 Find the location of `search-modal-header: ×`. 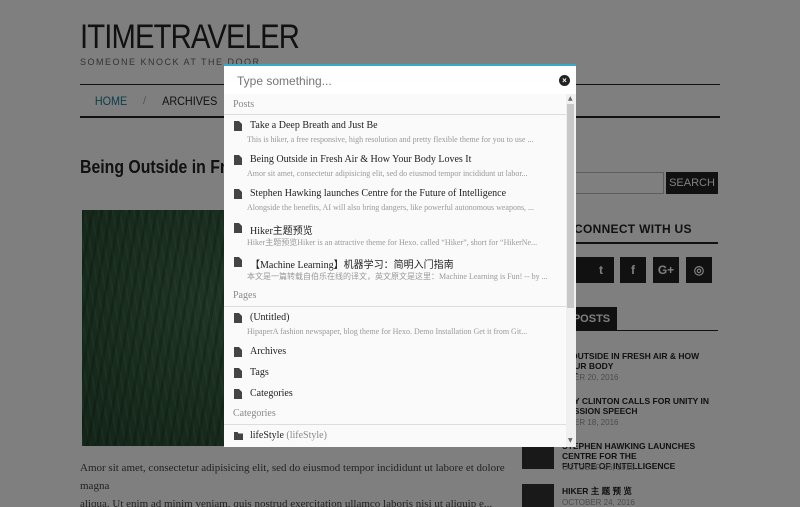

search-modal-header: × is located at coordinates (400, 80).